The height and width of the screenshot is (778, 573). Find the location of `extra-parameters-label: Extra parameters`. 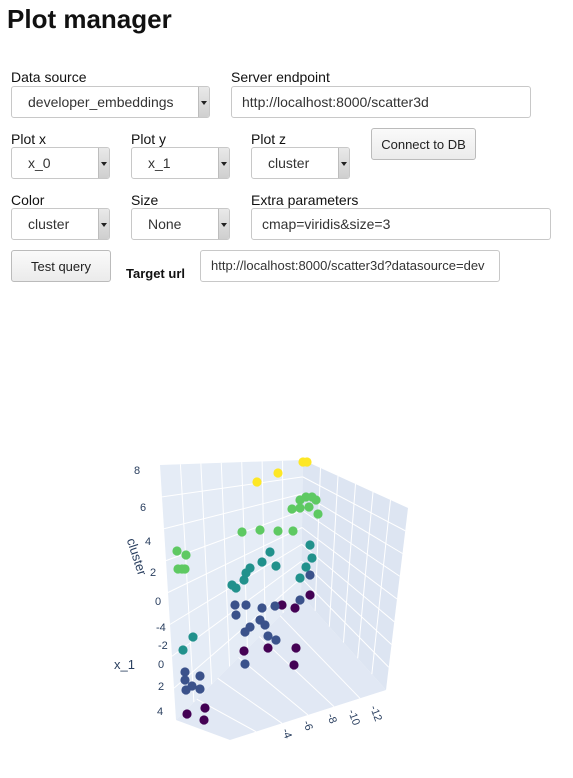

extra-parameters-label: Extra parameters is located at coordinates (305, 200).